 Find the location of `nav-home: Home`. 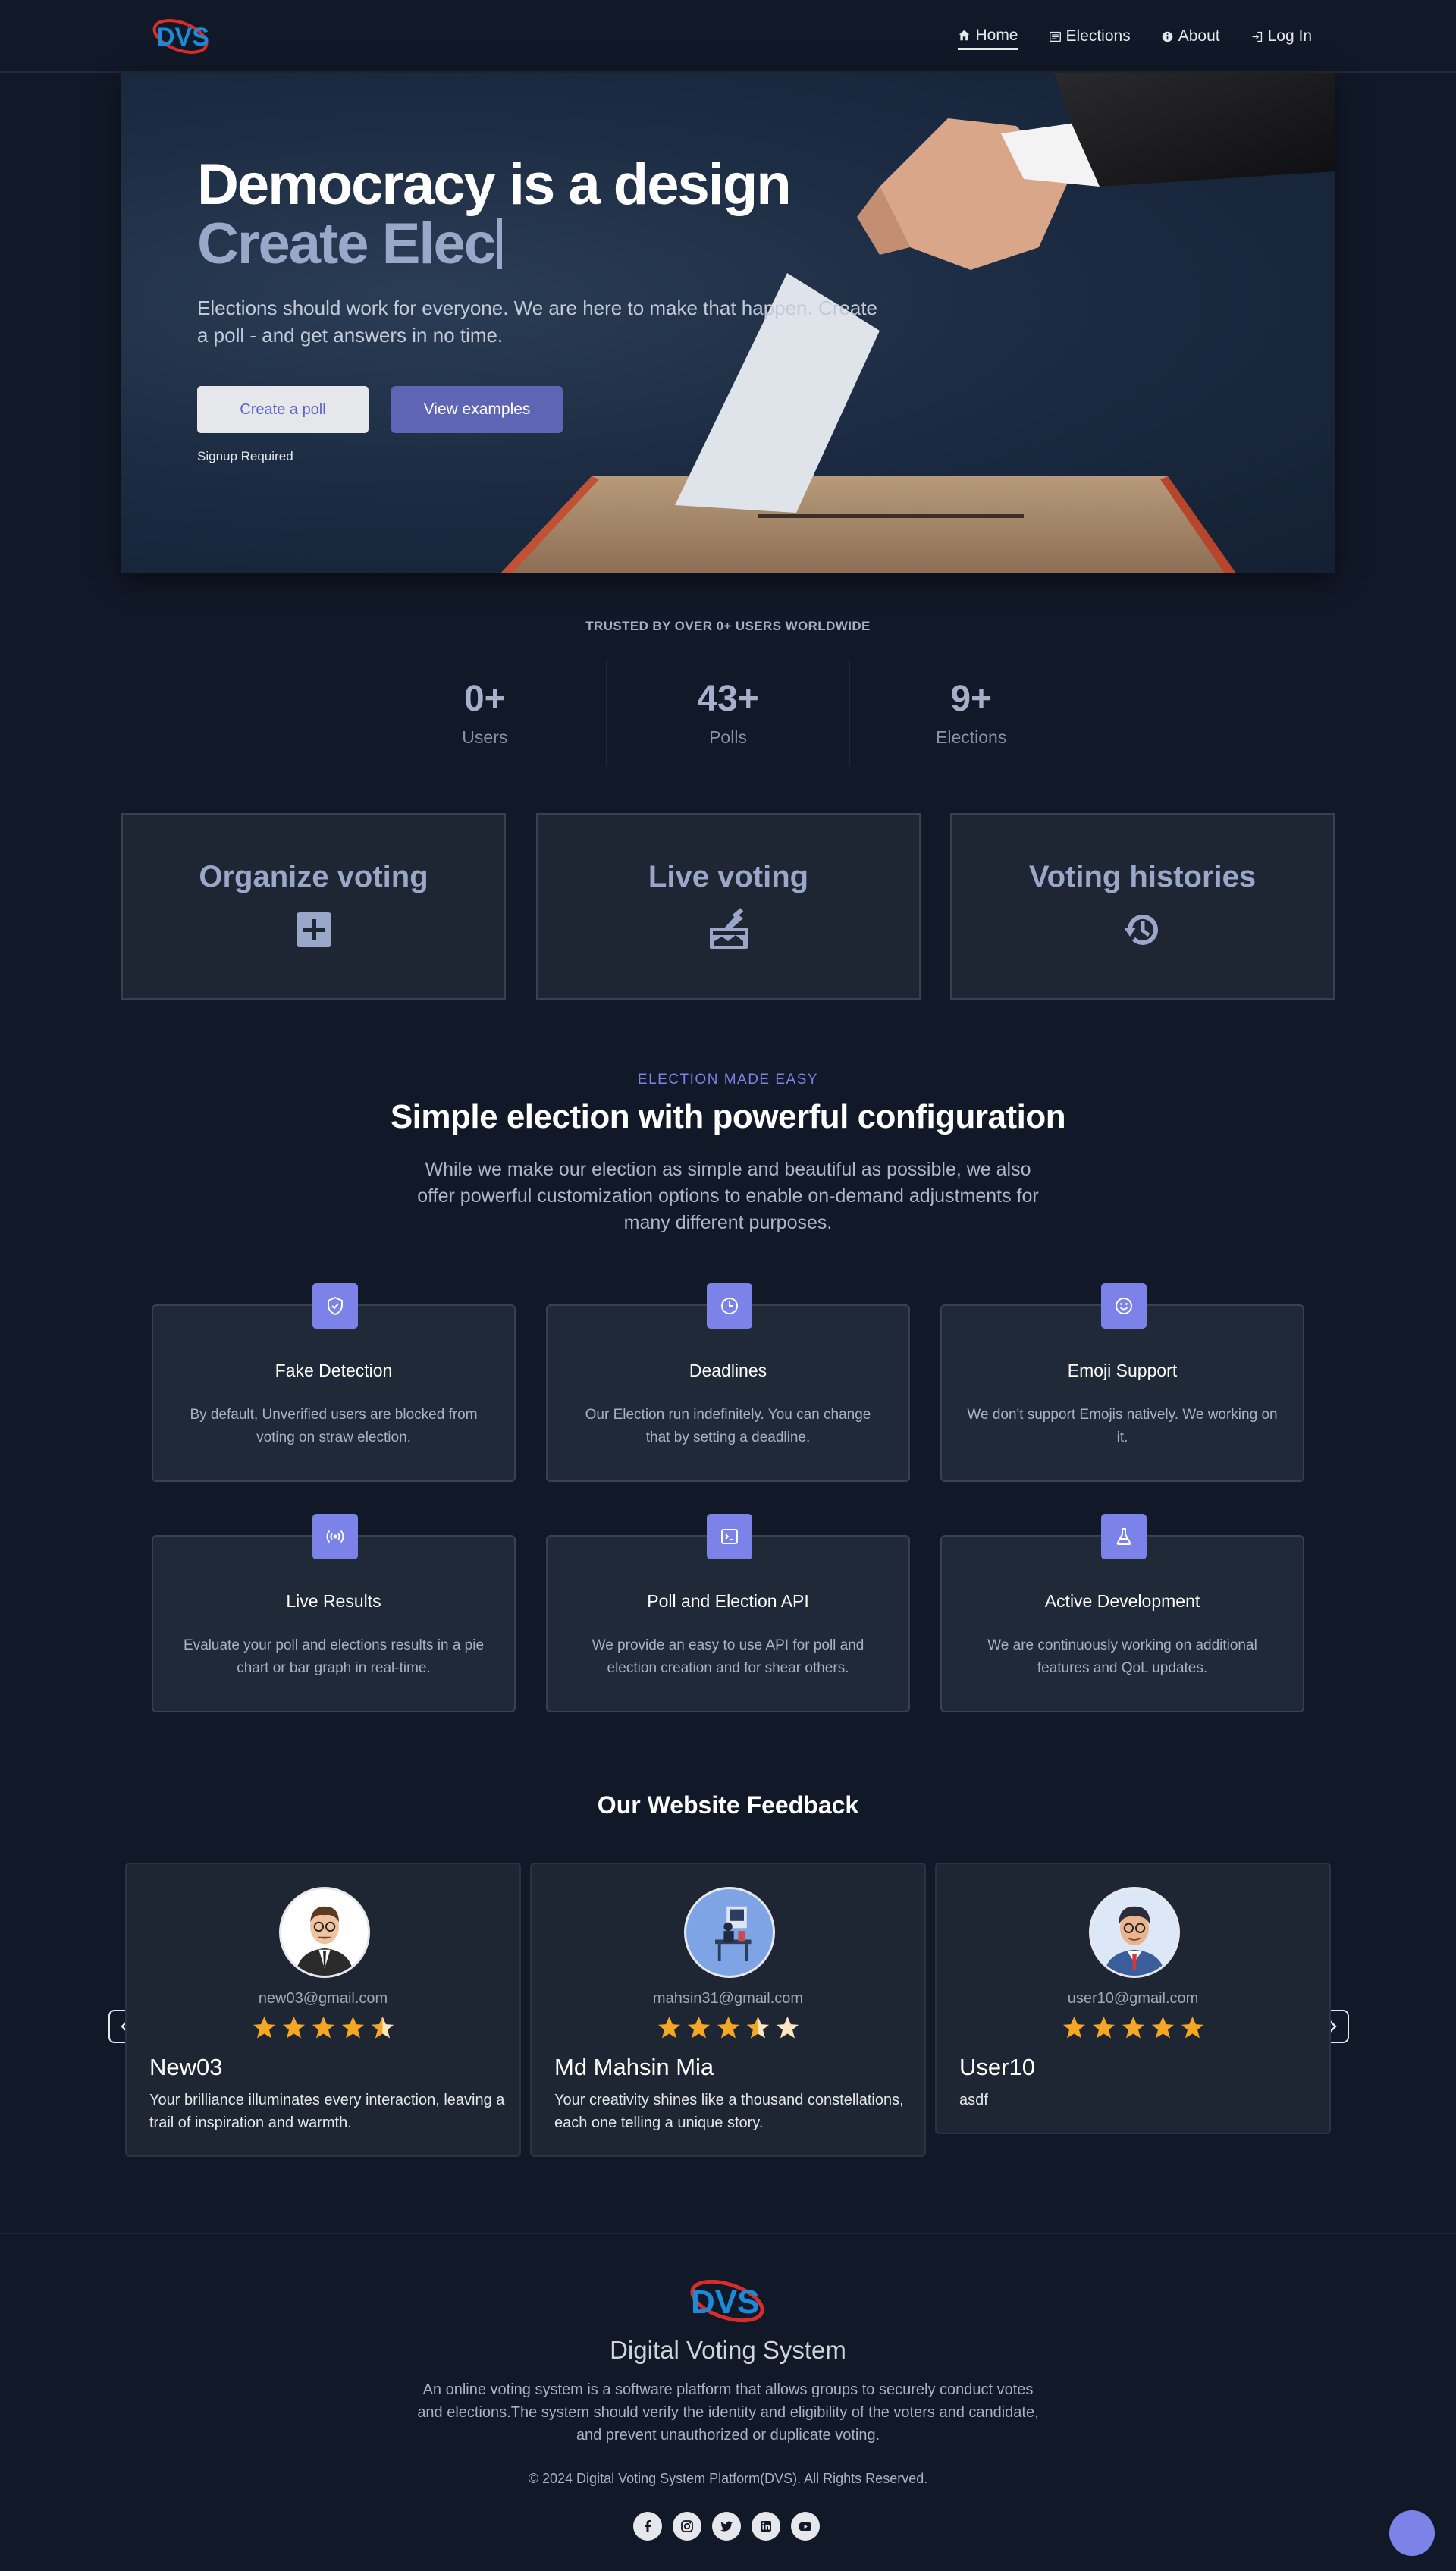

nav-home: Home is located at coordinates (988, 36).